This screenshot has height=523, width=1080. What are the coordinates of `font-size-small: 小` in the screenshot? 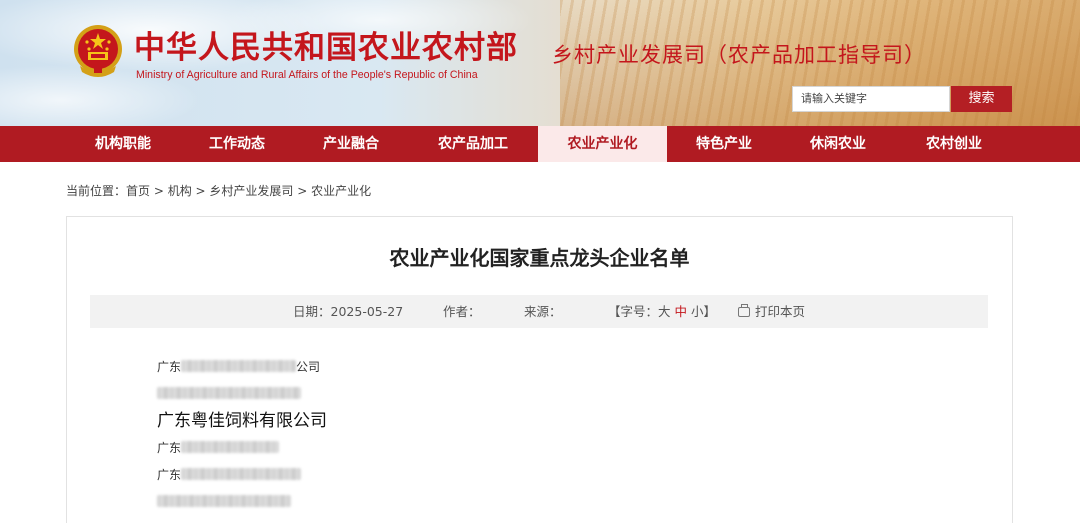 It's located at (697, 311).